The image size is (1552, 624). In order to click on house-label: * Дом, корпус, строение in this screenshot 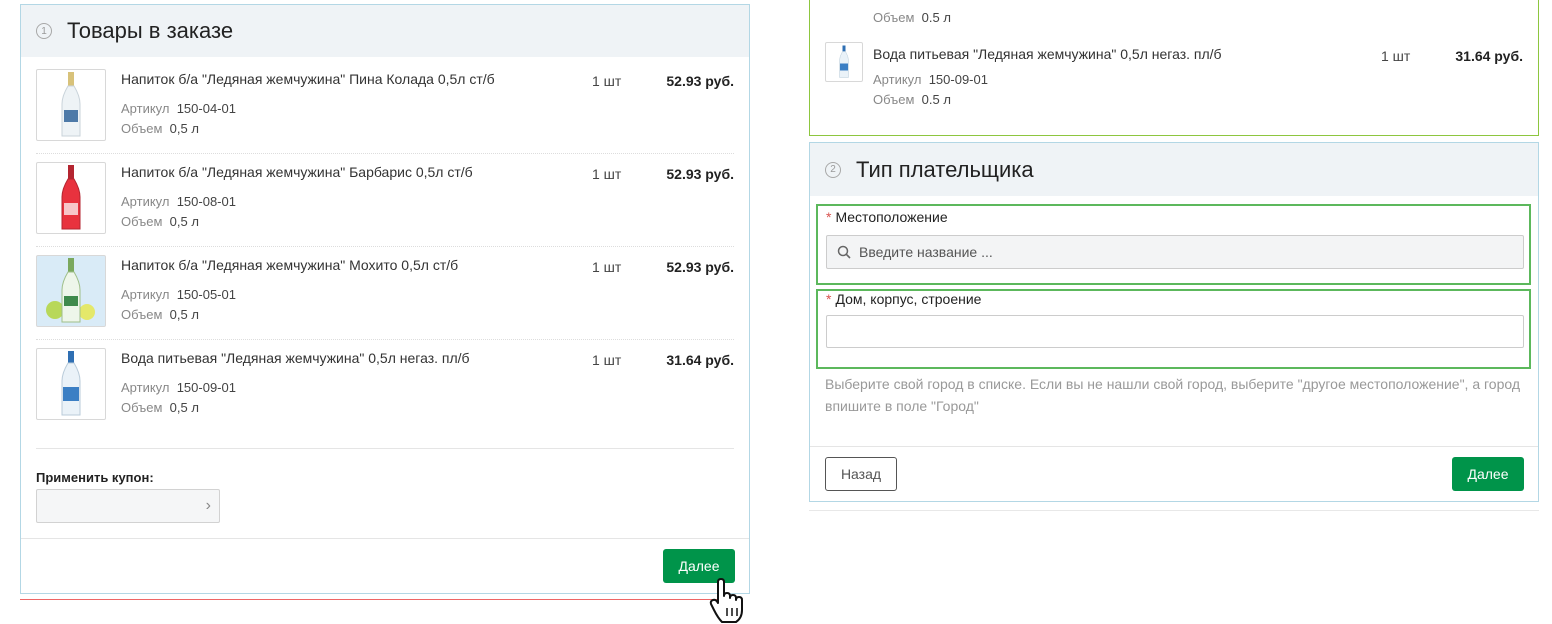, I will do `click(903, 299)`.